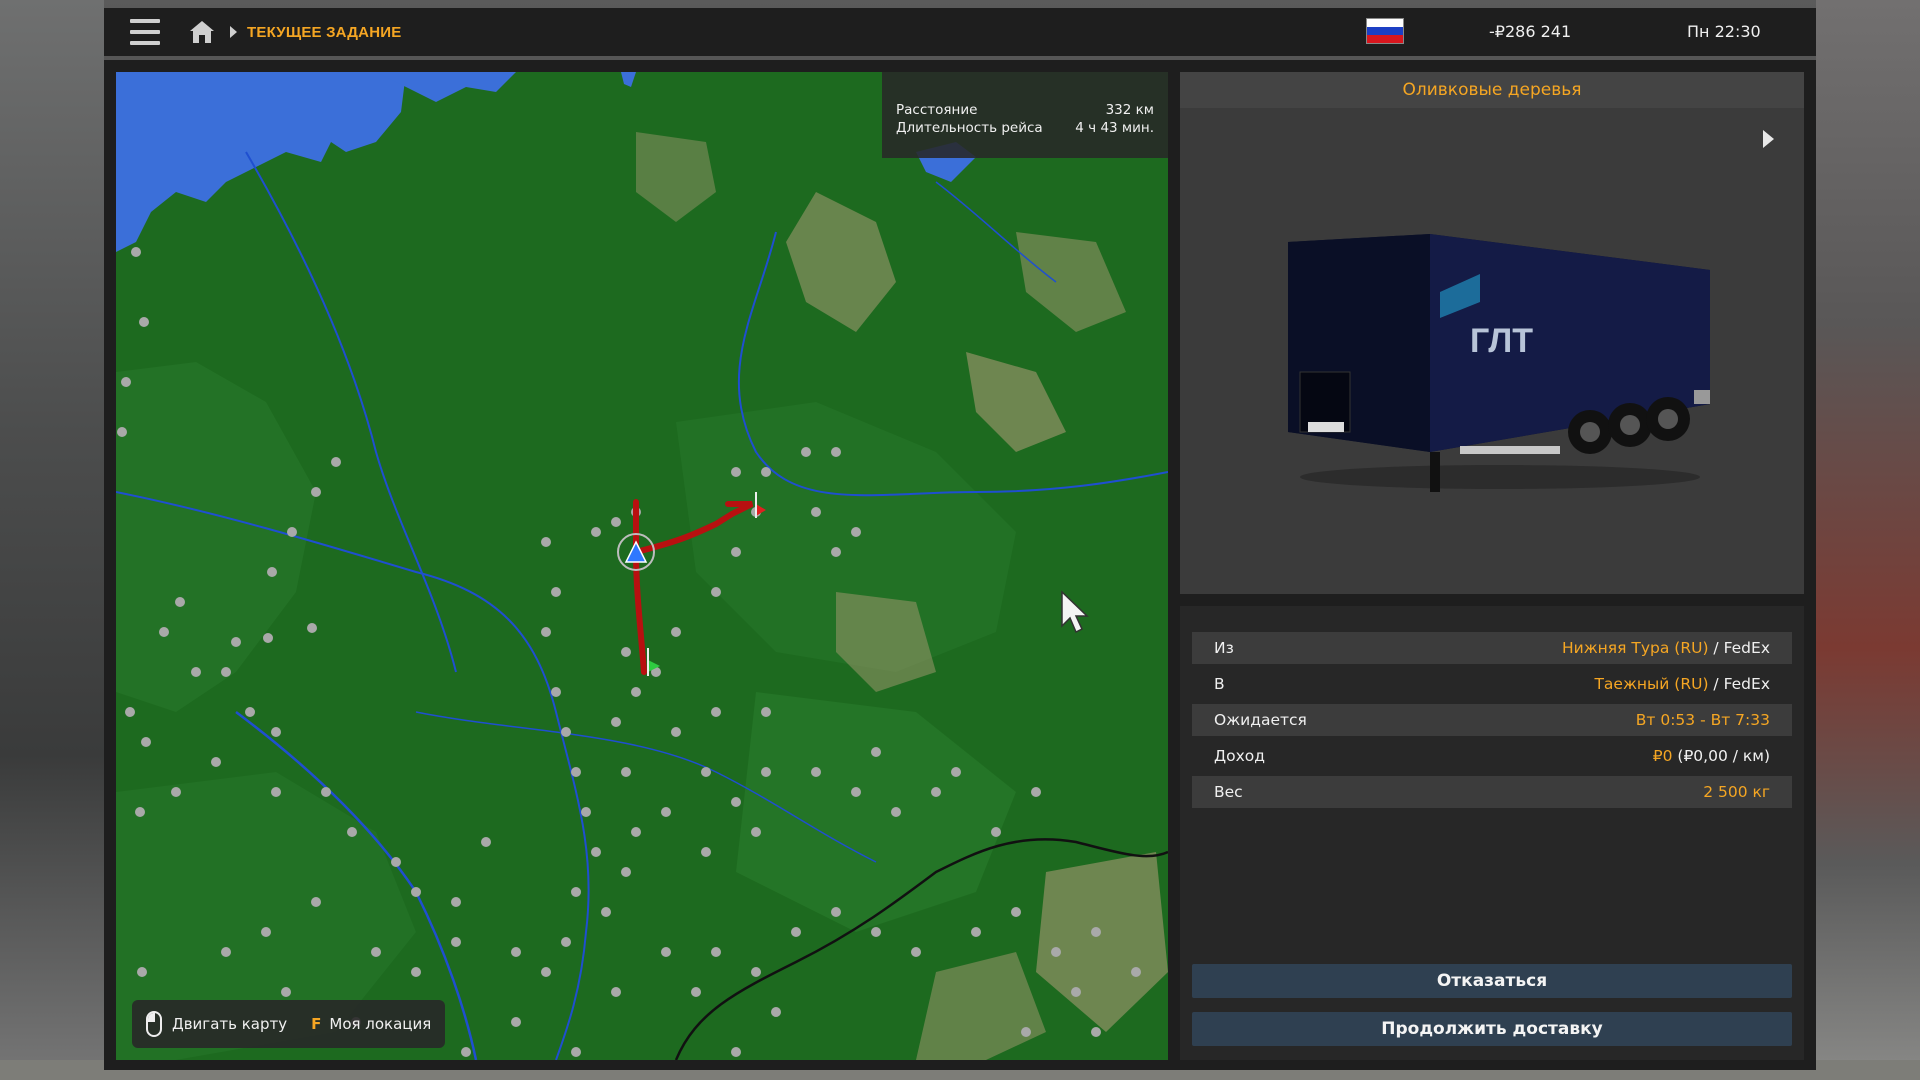  What do you see at coordinates (1260, 720) in the screenshot?
I see `expected-label: Ожидается` at bounding box center [1260, 720].